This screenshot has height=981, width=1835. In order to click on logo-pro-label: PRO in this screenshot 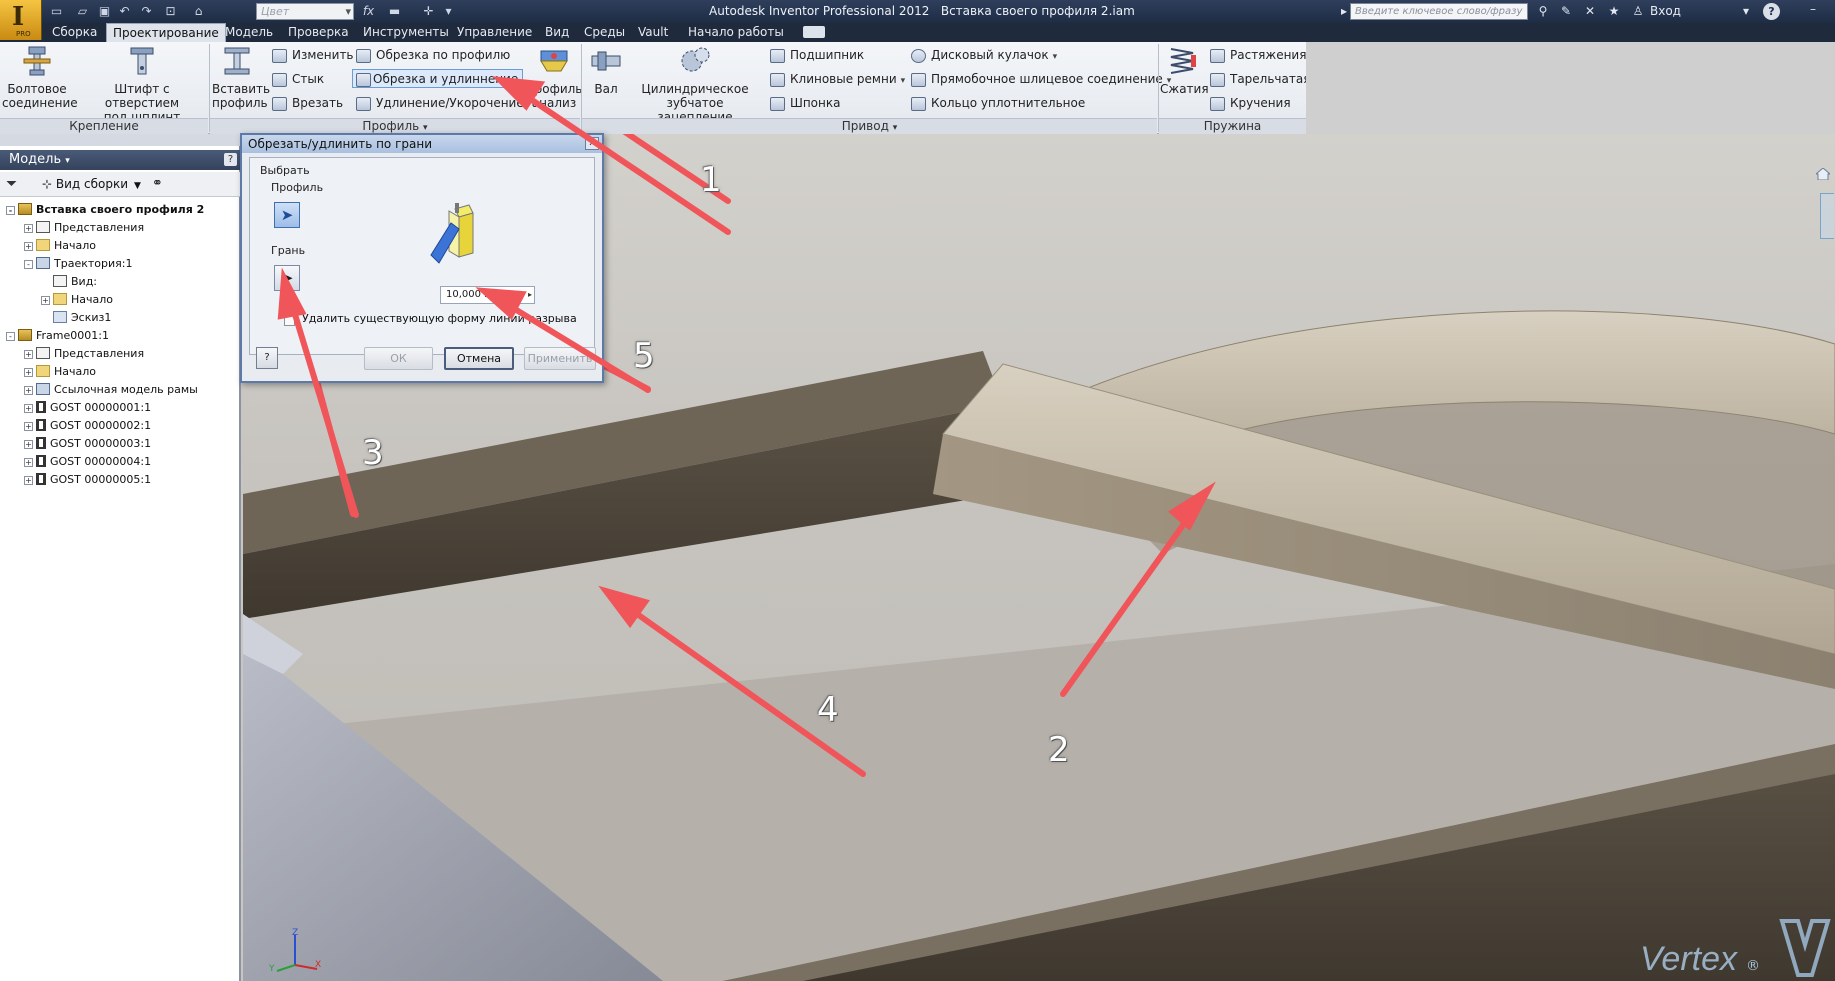, I will do `click(23, 34)`.